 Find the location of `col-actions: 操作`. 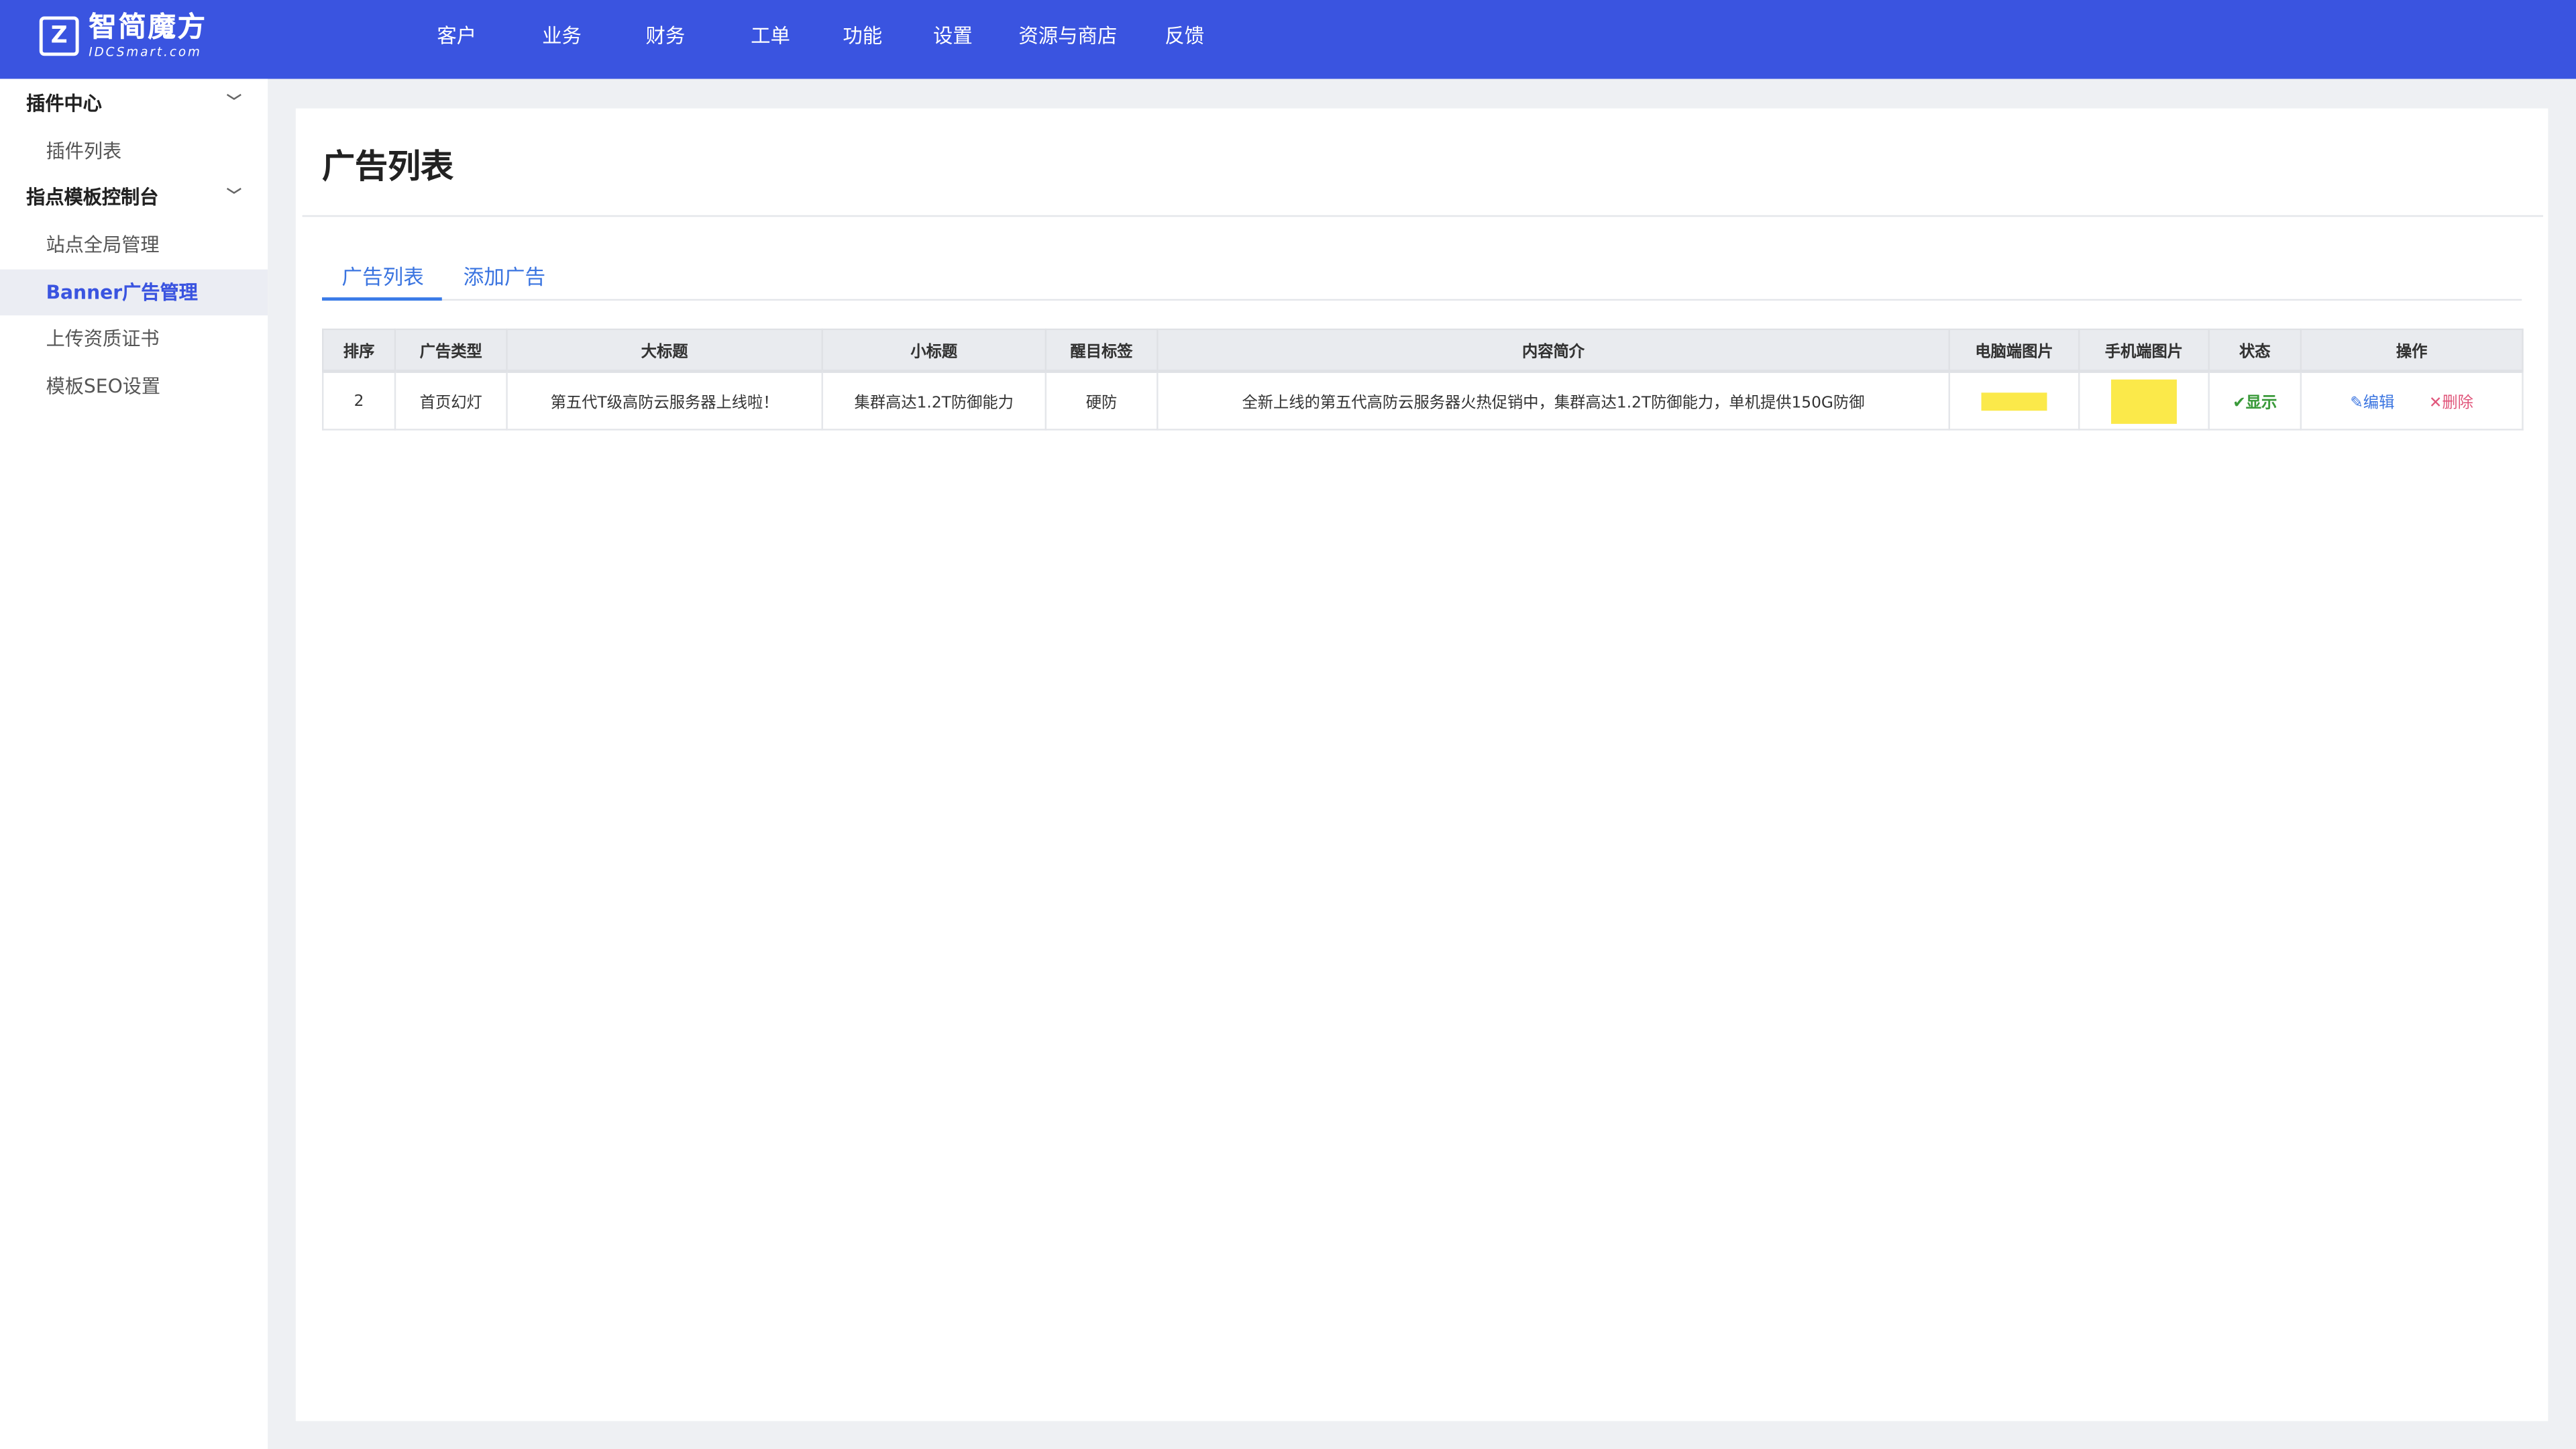

col-actions: 操作 is located at coordinates (2412, 350).